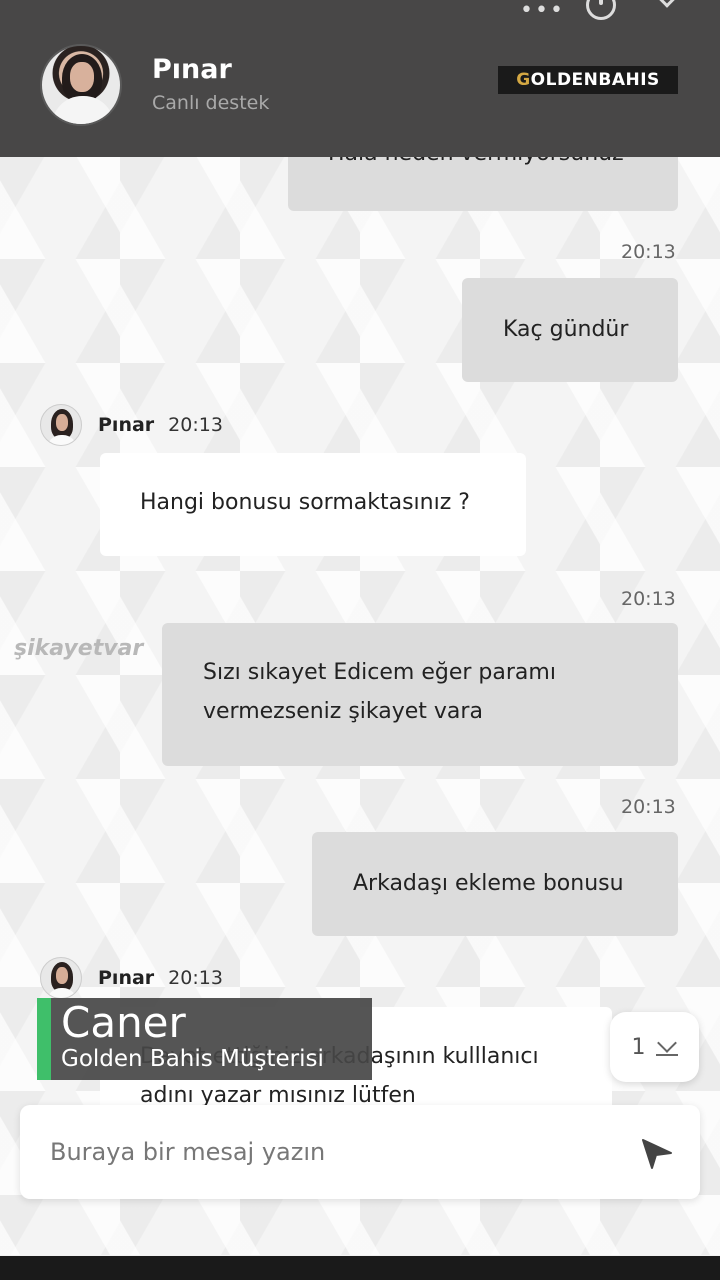  Describe the element at coordinates (601, 10) in the screenshot. I see `power-icon` at that location.